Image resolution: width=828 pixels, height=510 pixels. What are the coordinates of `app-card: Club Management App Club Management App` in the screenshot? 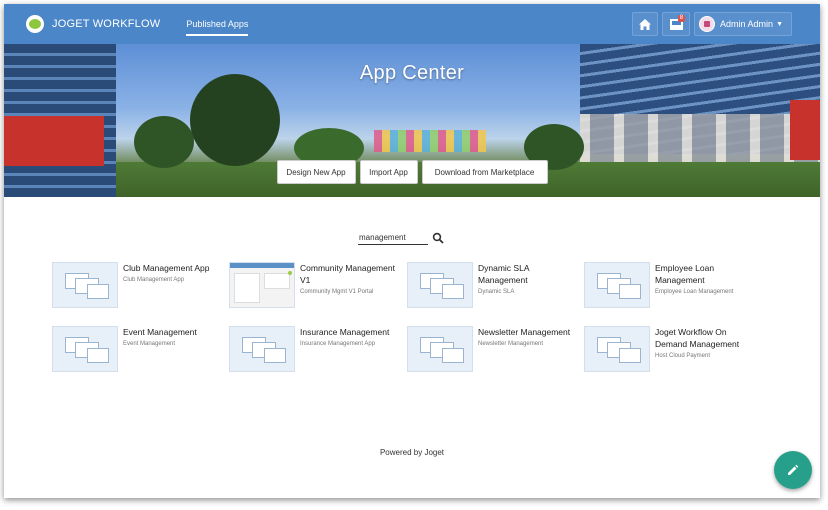 It's located at (138, 285).